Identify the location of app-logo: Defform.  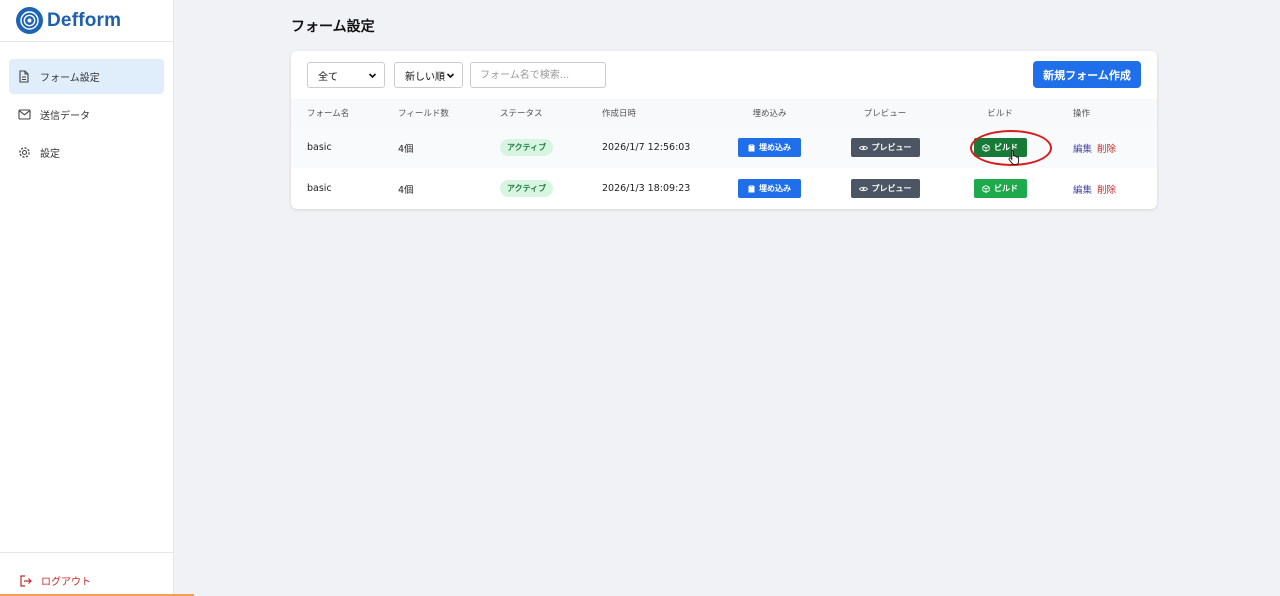
(86, 21).